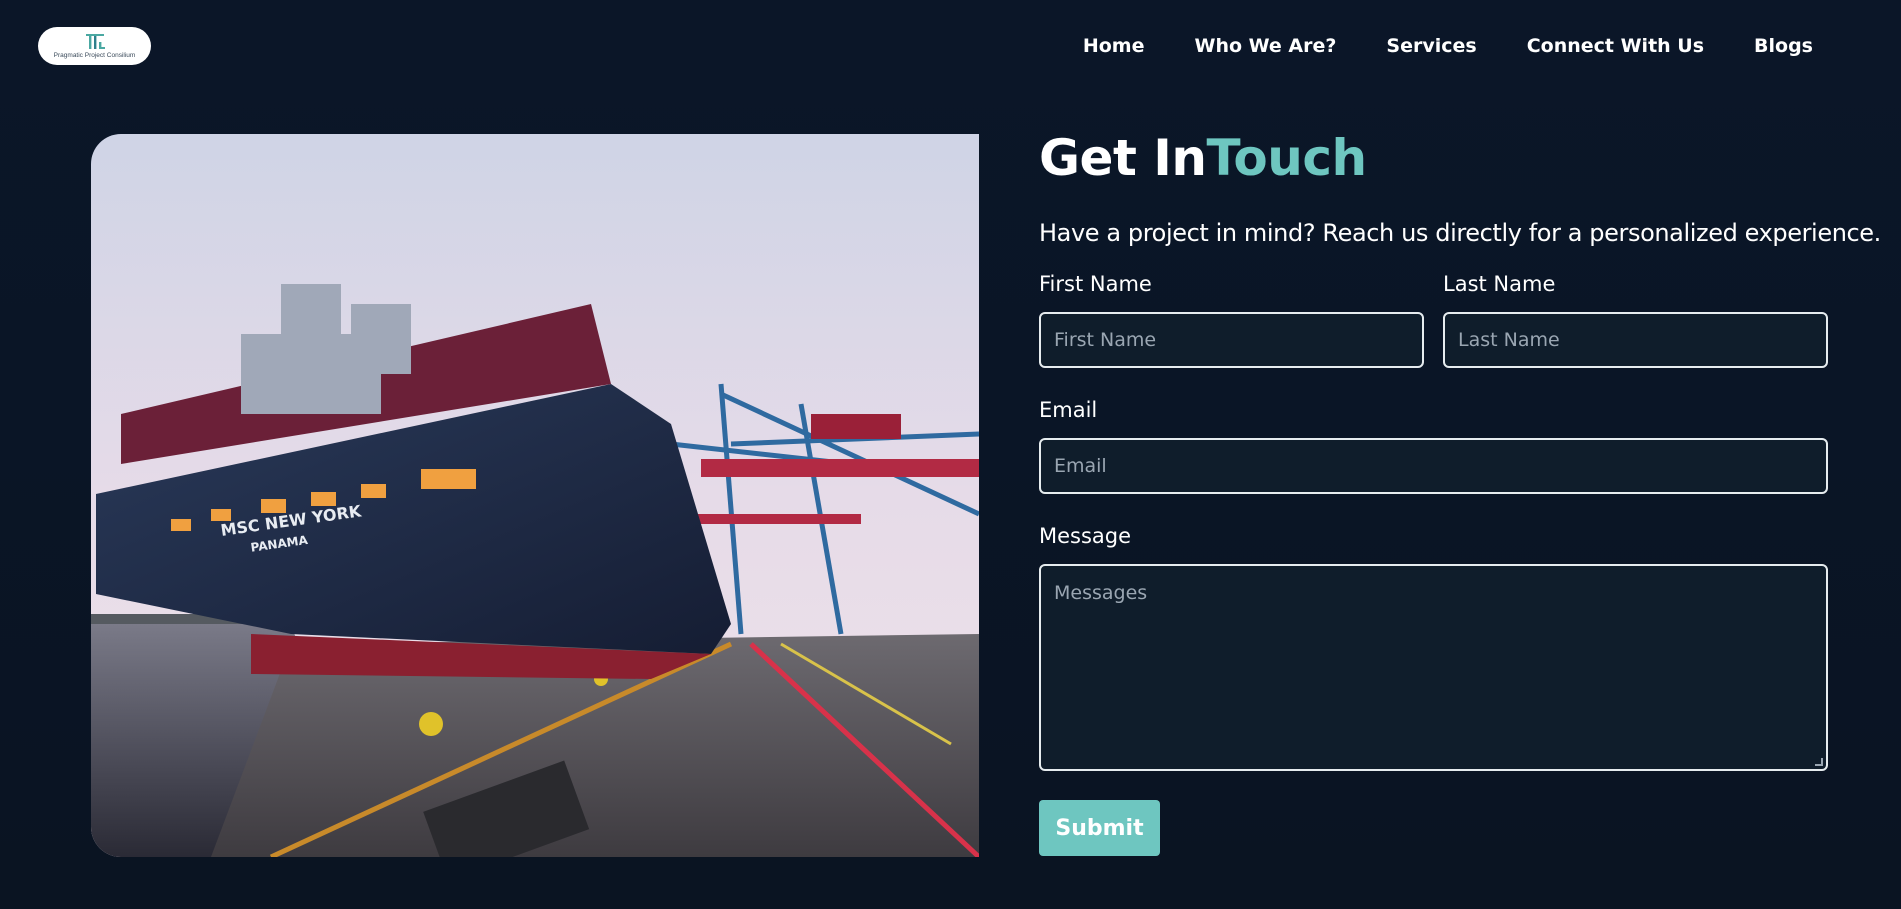 The height and width of the screenshot is (909, 1901). Describe the element at coordinates (1265, 46) in the screenshot. I see `nav-who-we-are: Who We Are?` at that location.